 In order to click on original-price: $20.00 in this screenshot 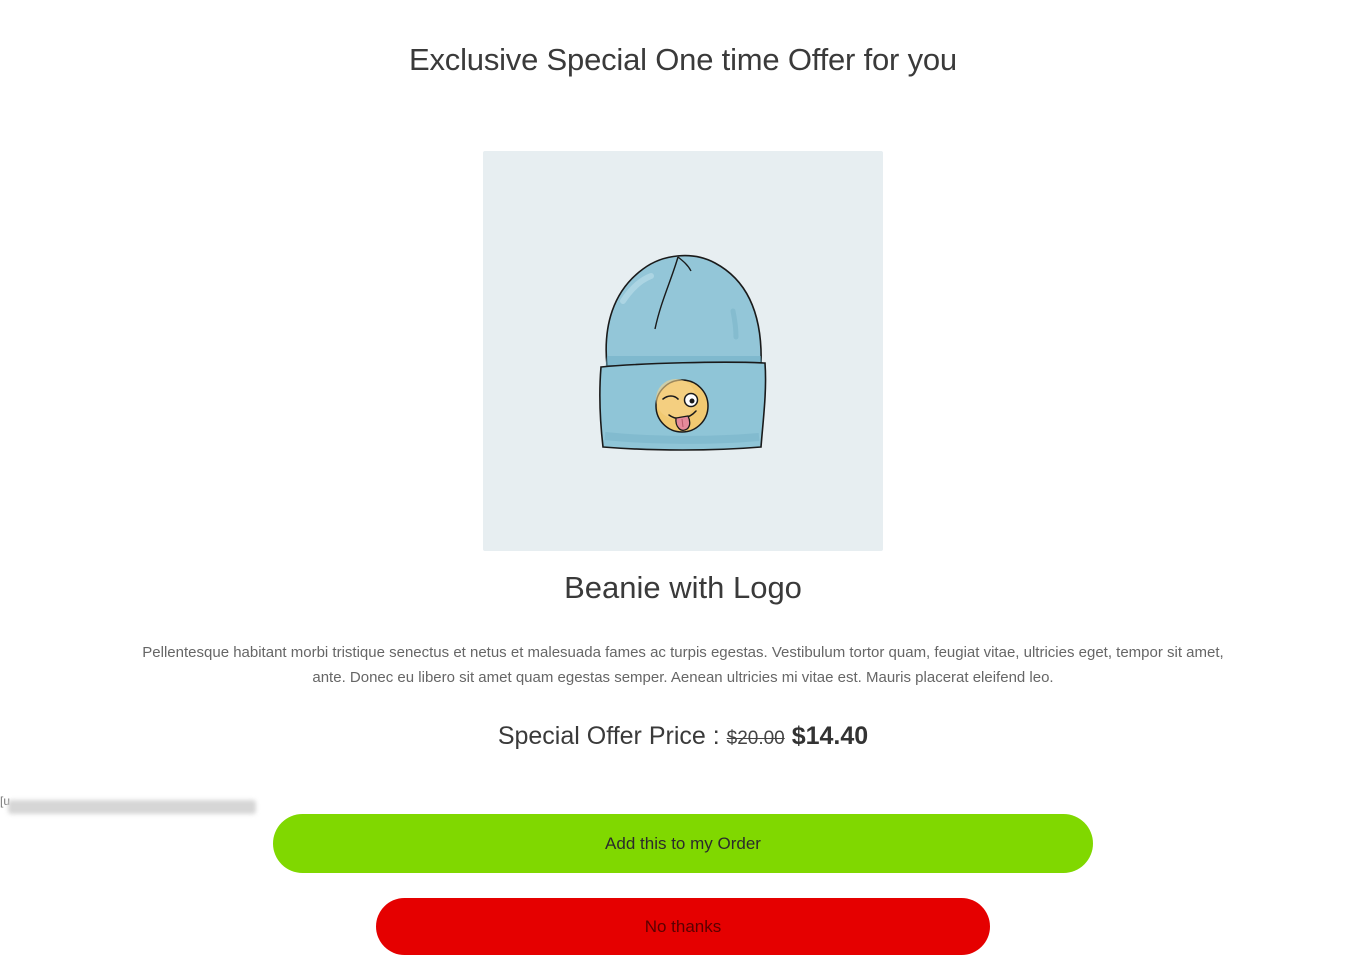, I will do `click(755, 738)`.